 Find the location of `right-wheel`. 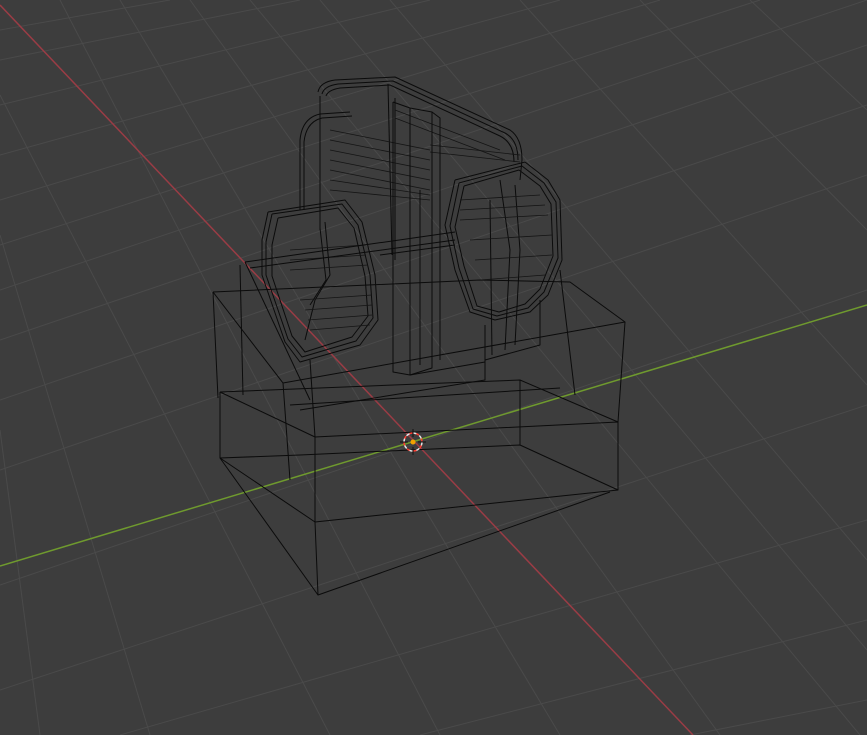

right-wheel is located at coordinates (503, 261).